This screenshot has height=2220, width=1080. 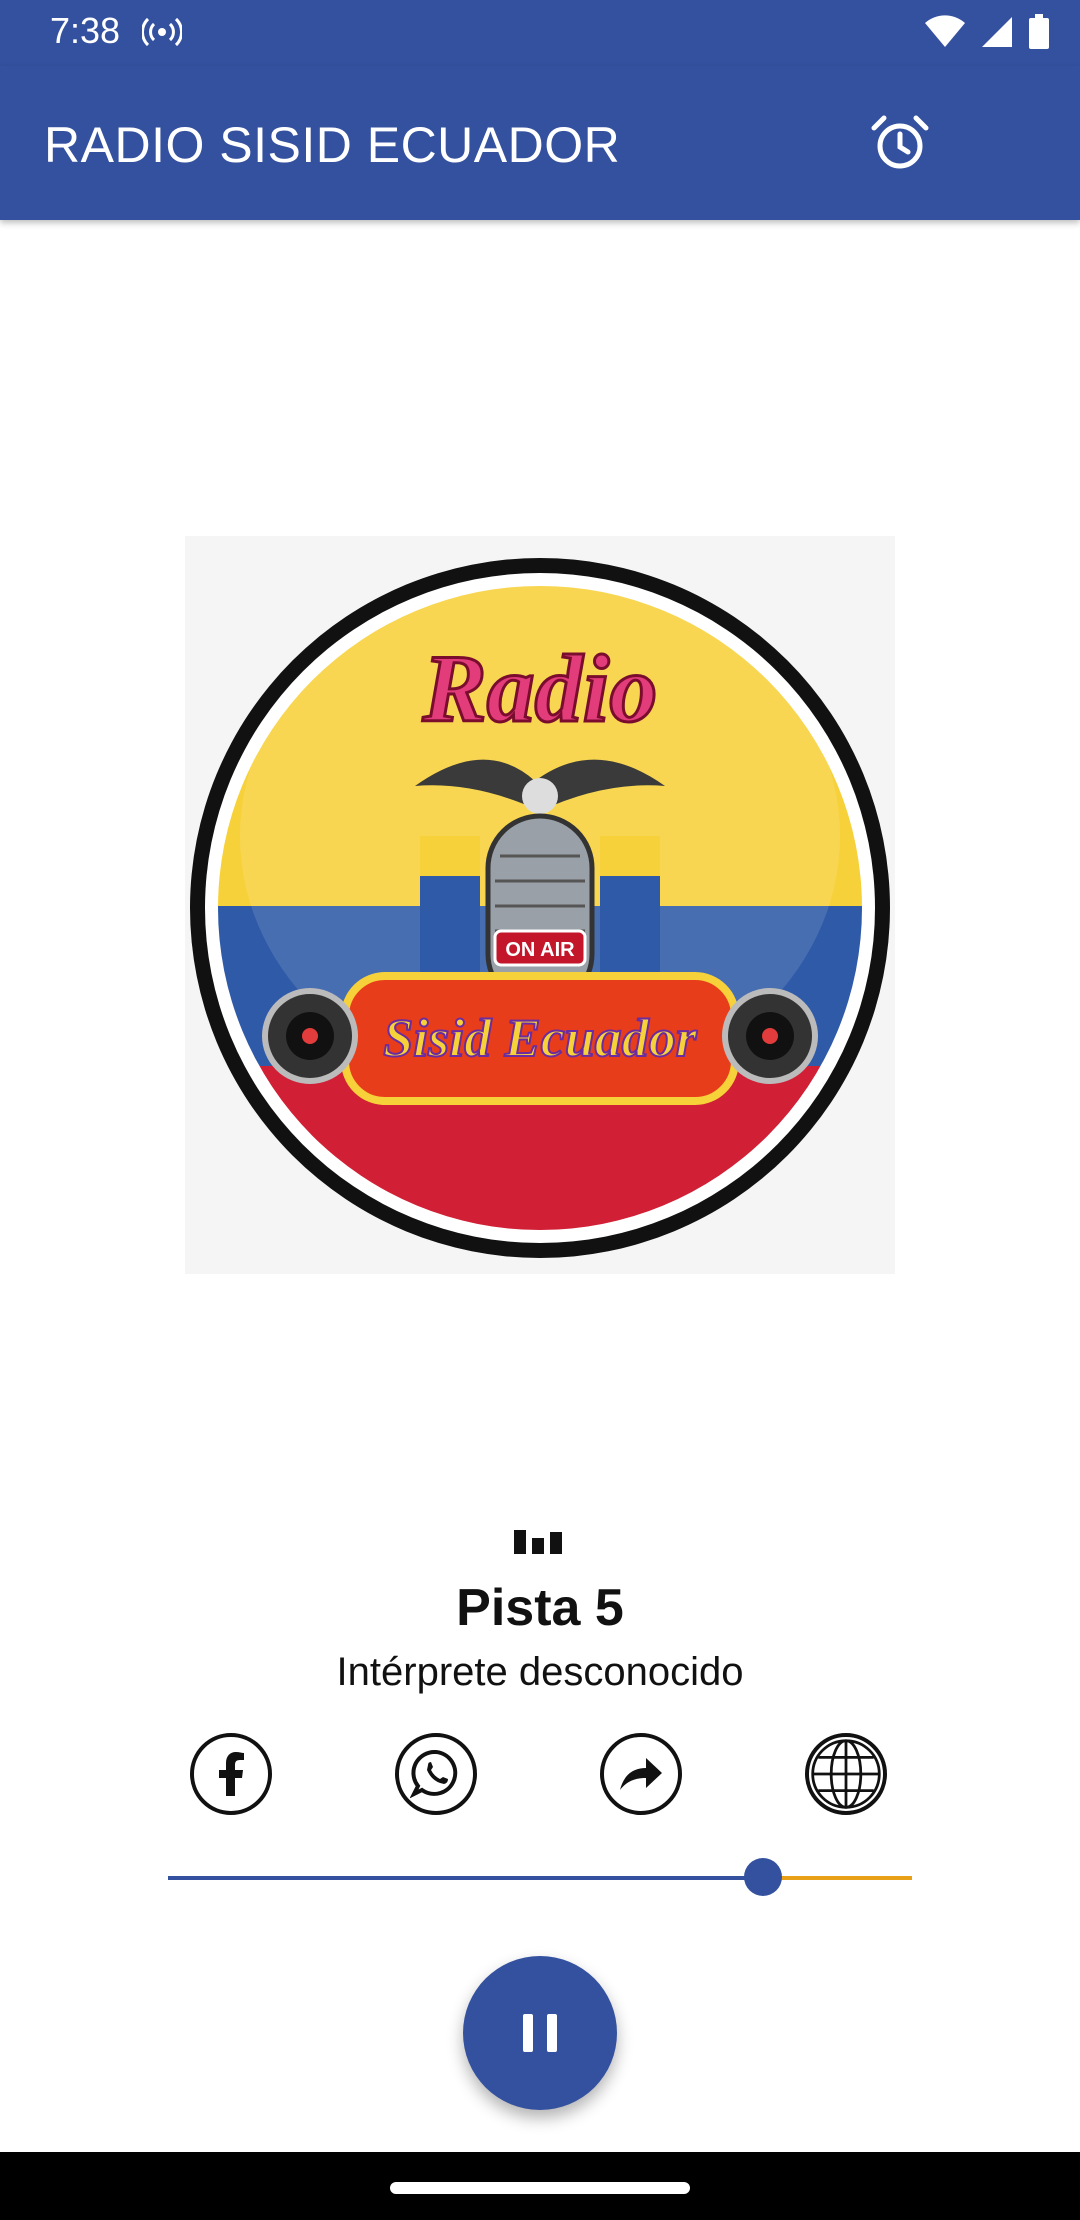 What do you see at coordinates (538, 1543) in the screenshot?
I see `equalizer-icon` at bounding box center [538, 1543].